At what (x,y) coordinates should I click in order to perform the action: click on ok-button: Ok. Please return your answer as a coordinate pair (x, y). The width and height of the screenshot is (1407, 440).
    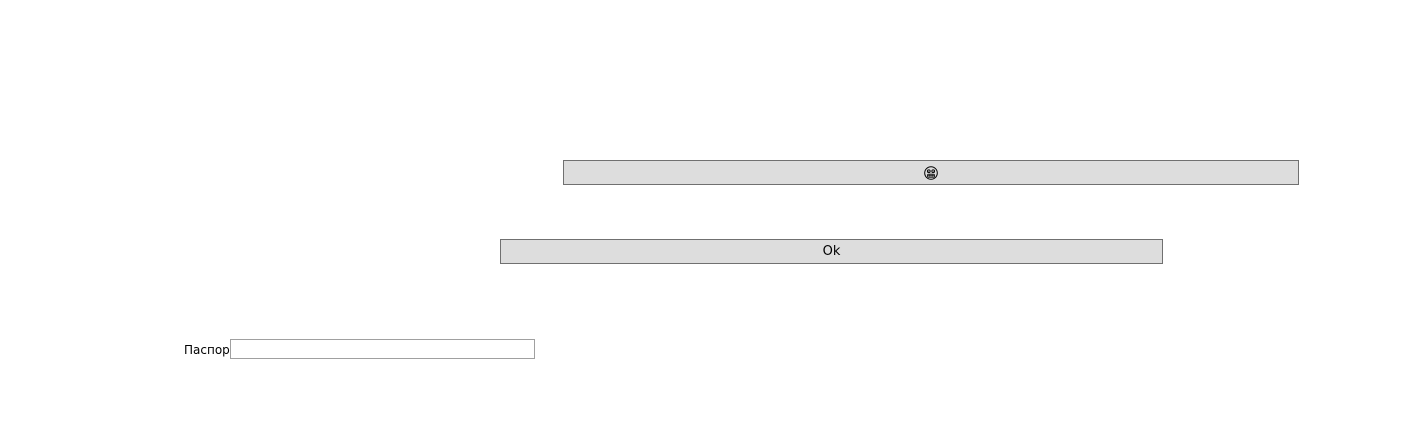
    Looking at the image, I should click on (831, 251).